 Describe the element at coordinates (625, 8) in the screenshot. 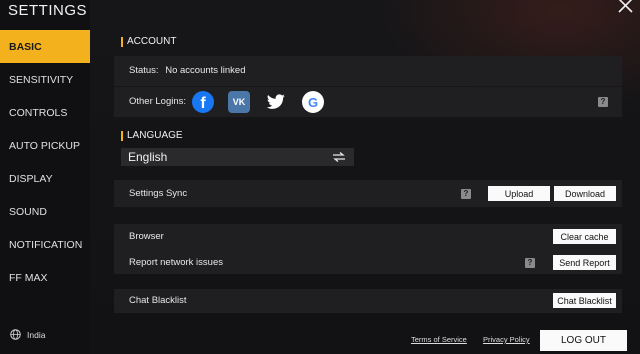

I see `close-icon` at that location.